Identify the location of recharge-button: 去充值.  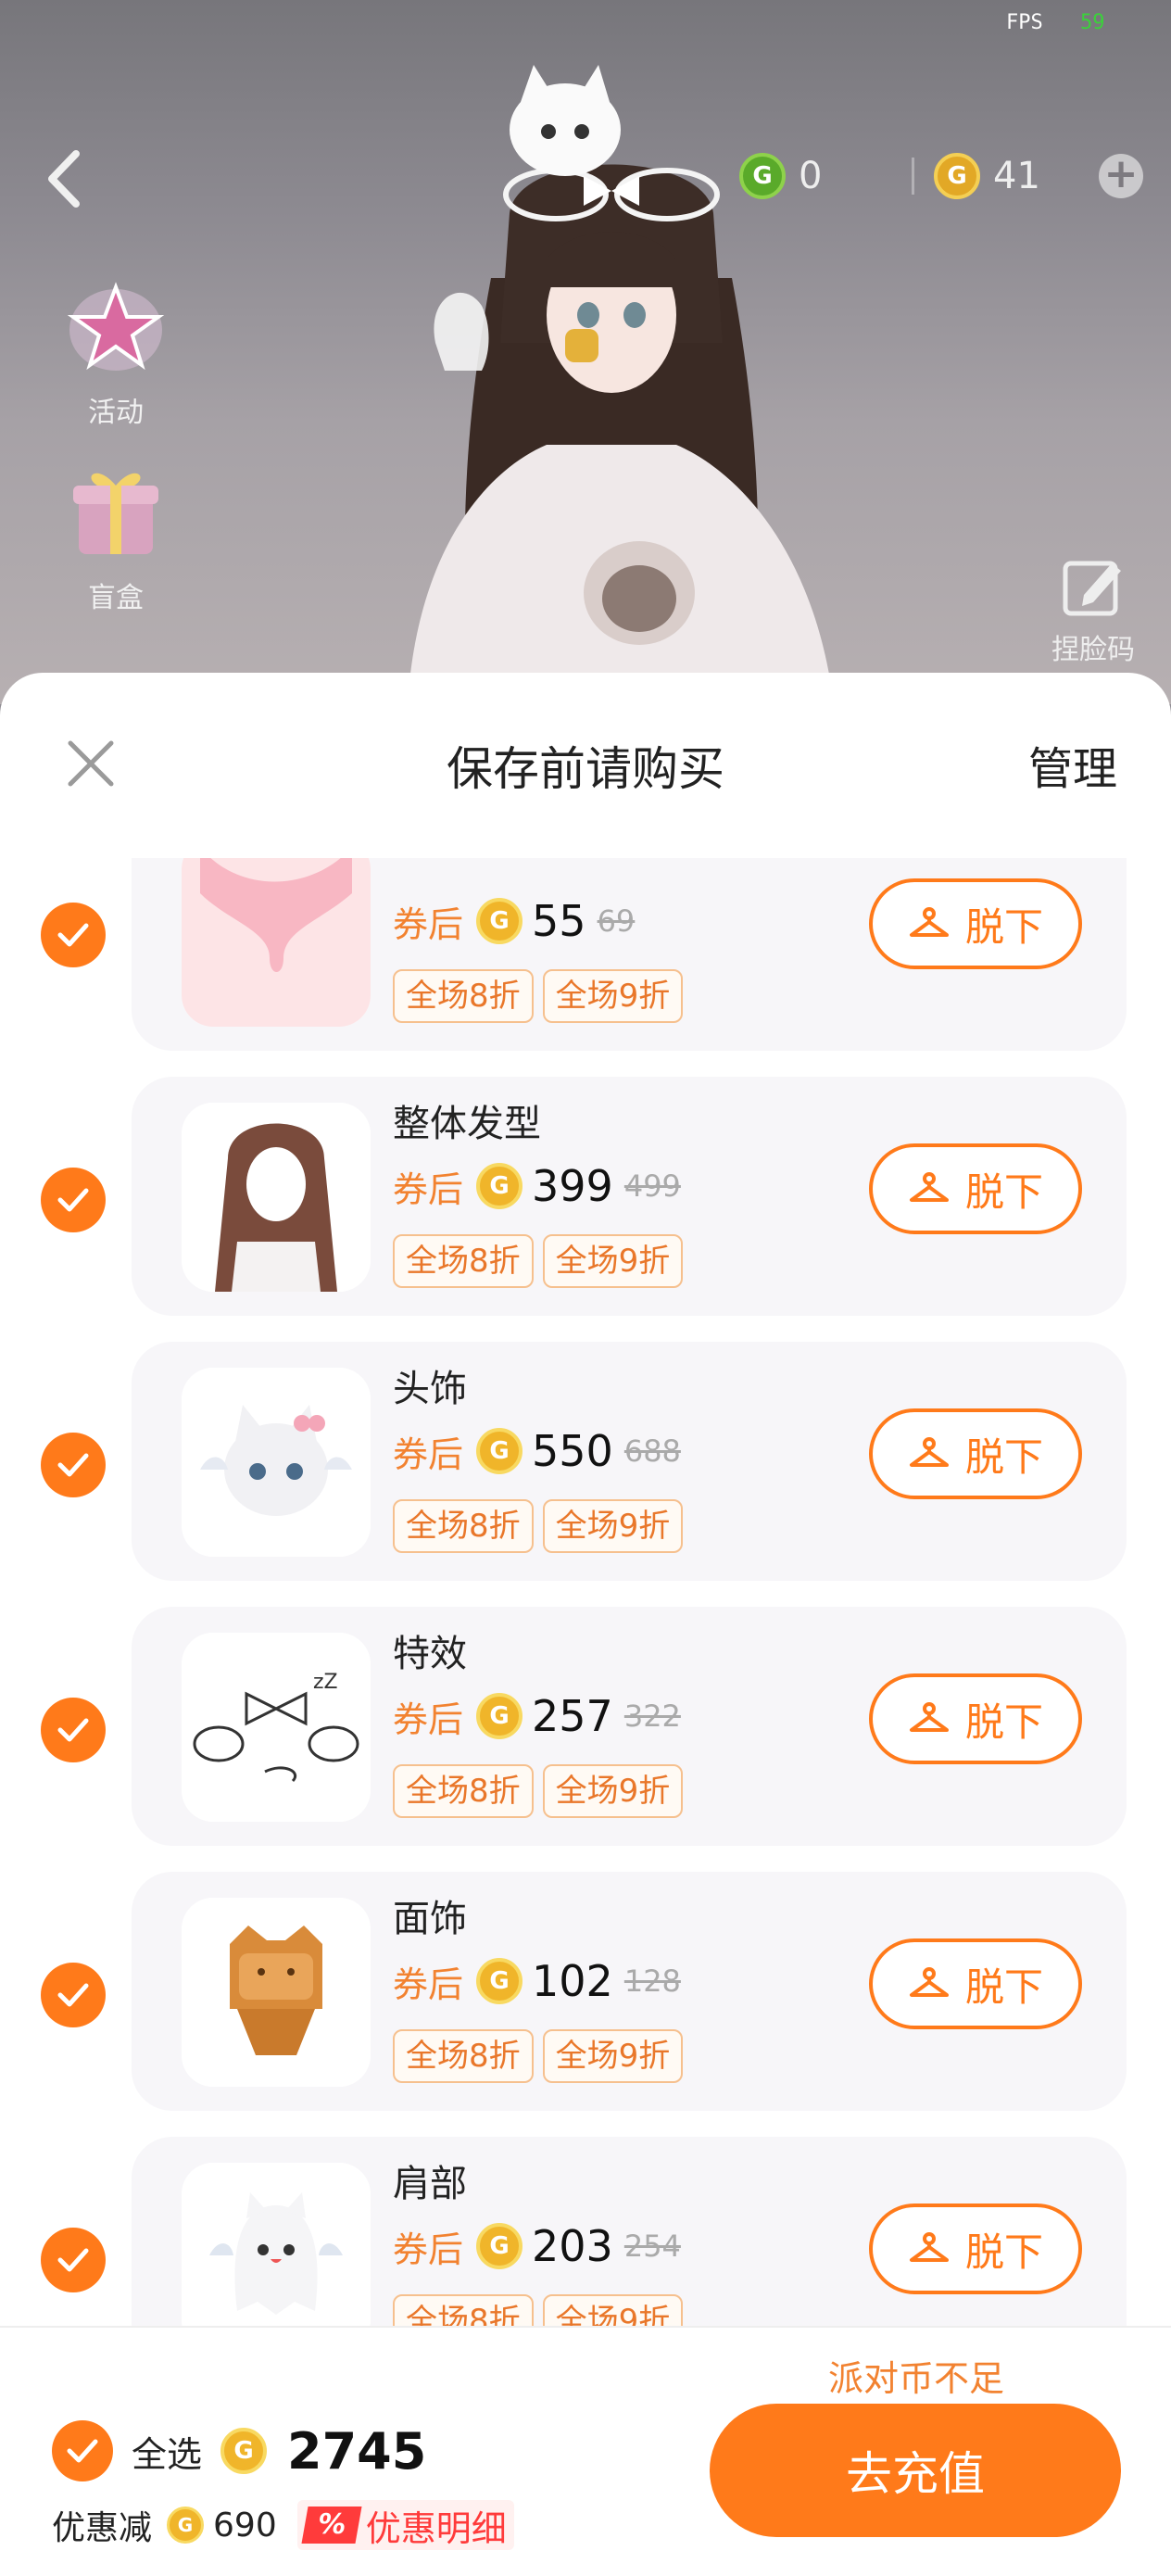
(916, 2471).